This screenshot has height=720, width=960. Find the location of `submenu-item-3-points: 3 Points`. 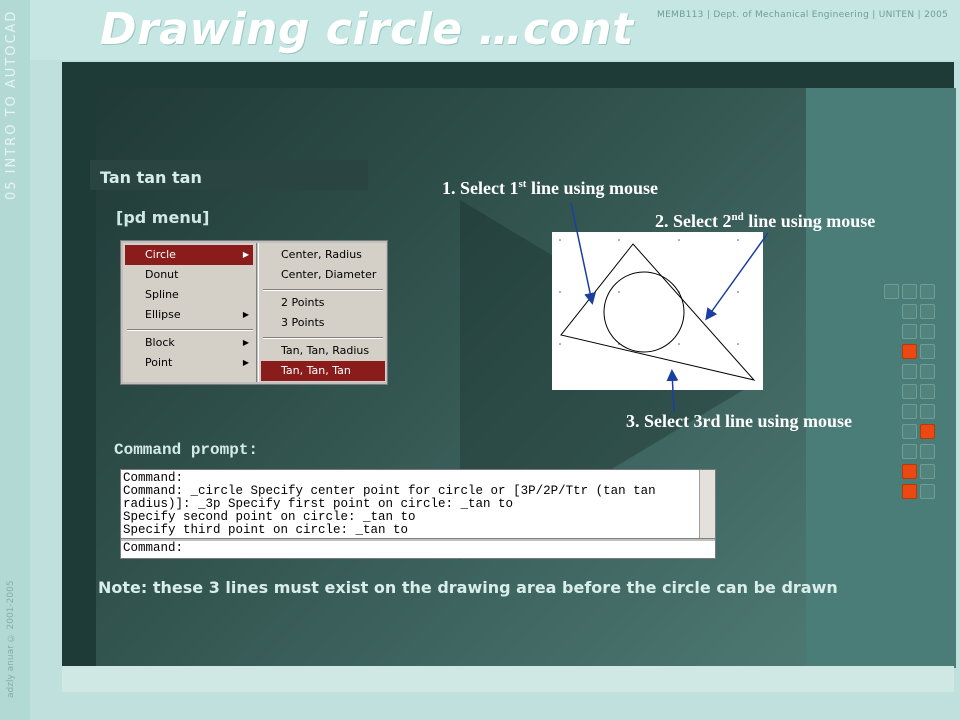

submenu-item-3-points: 3 Points is located at coordinates (323, 323).